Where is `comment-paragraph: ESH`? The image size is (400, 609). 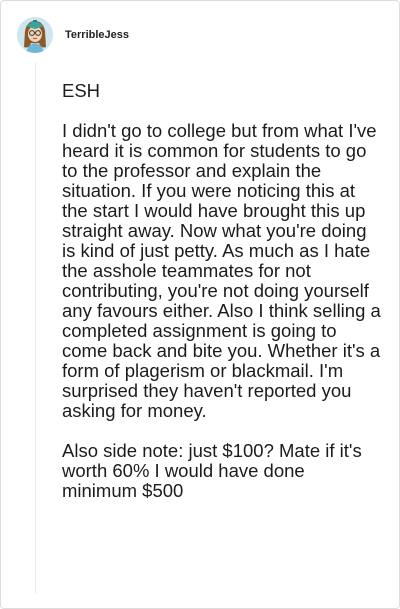
comment-paragraph: ESH is located at coordinates (81, 90).